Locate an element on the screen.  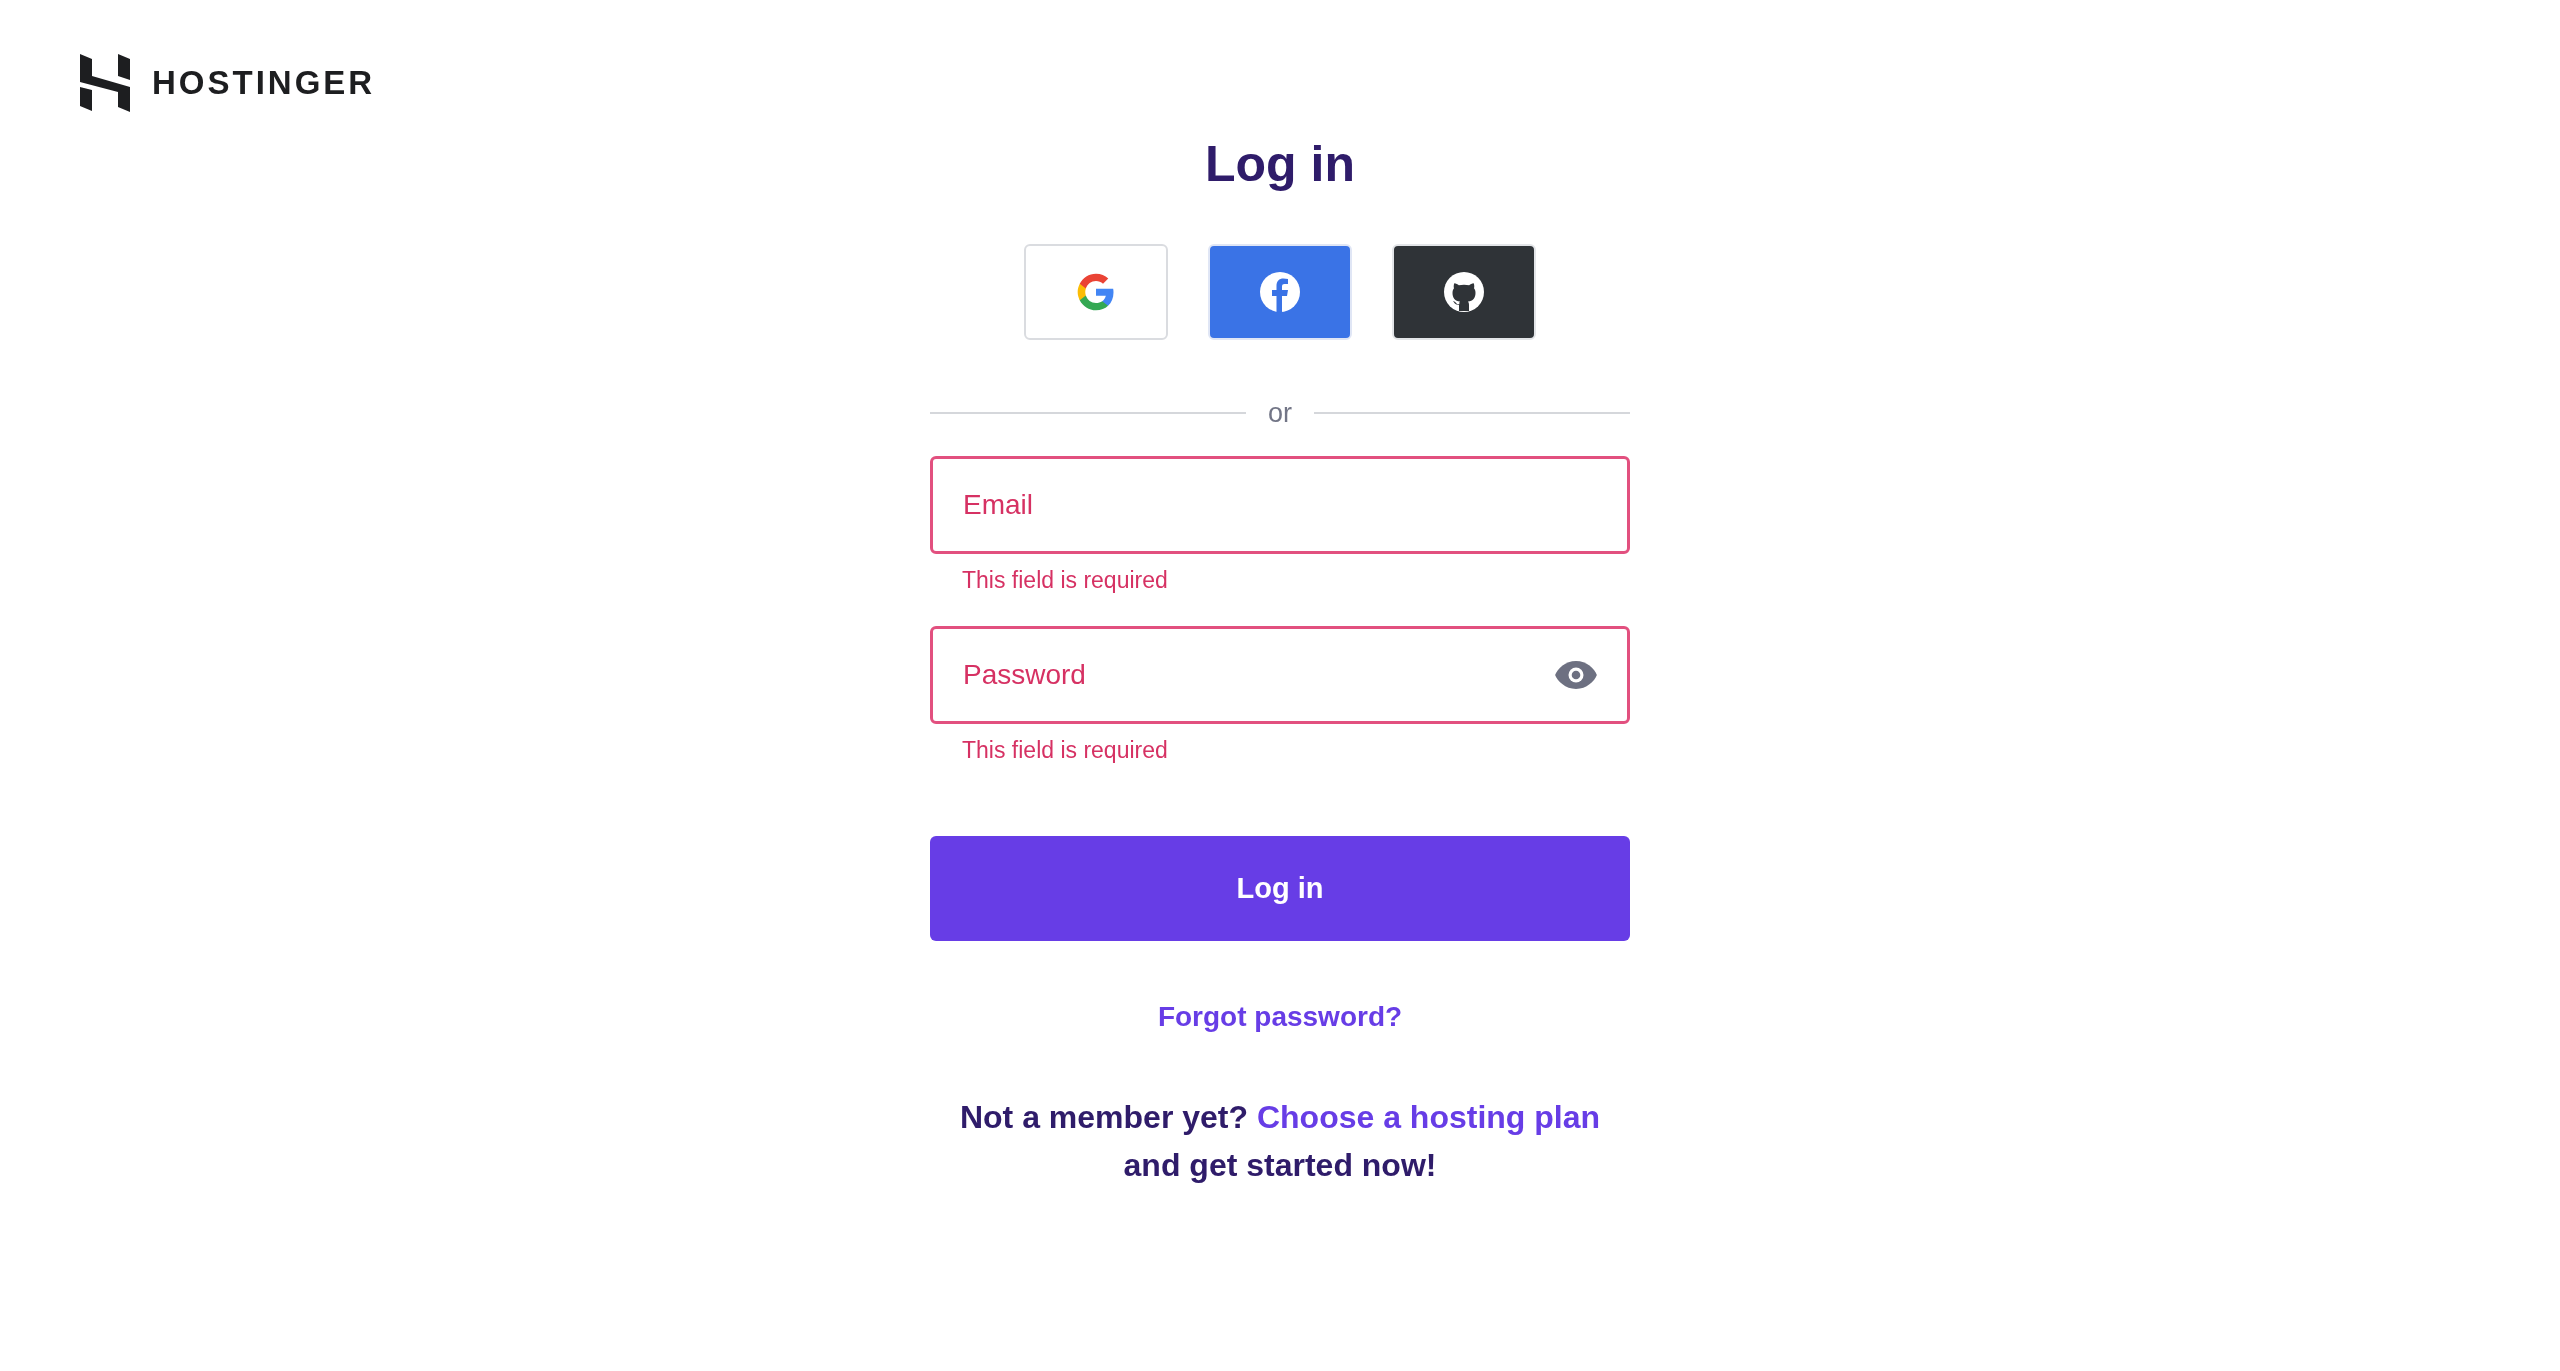
forgot-password-link: Forgot password? is located at coordinates (1280, 1017).